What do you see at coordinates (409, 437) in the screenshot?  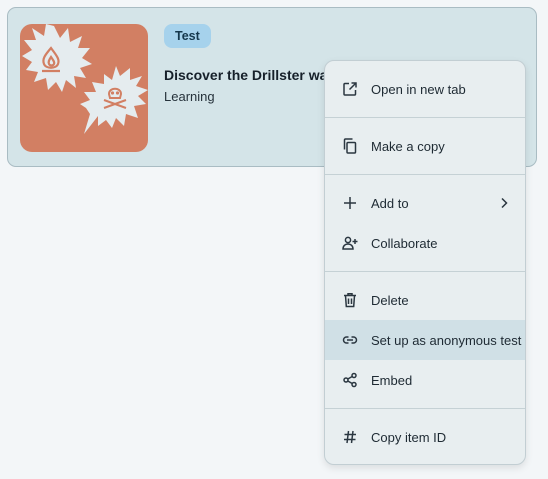 I see `menu-item-label: Copy item ID` at bounding box center [409, 437].